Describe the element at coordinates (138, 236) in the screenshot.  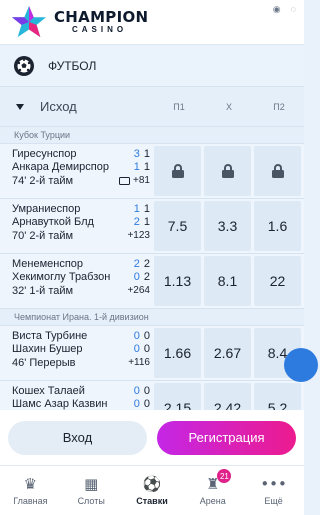
I see `more-markets: +123` at that location.